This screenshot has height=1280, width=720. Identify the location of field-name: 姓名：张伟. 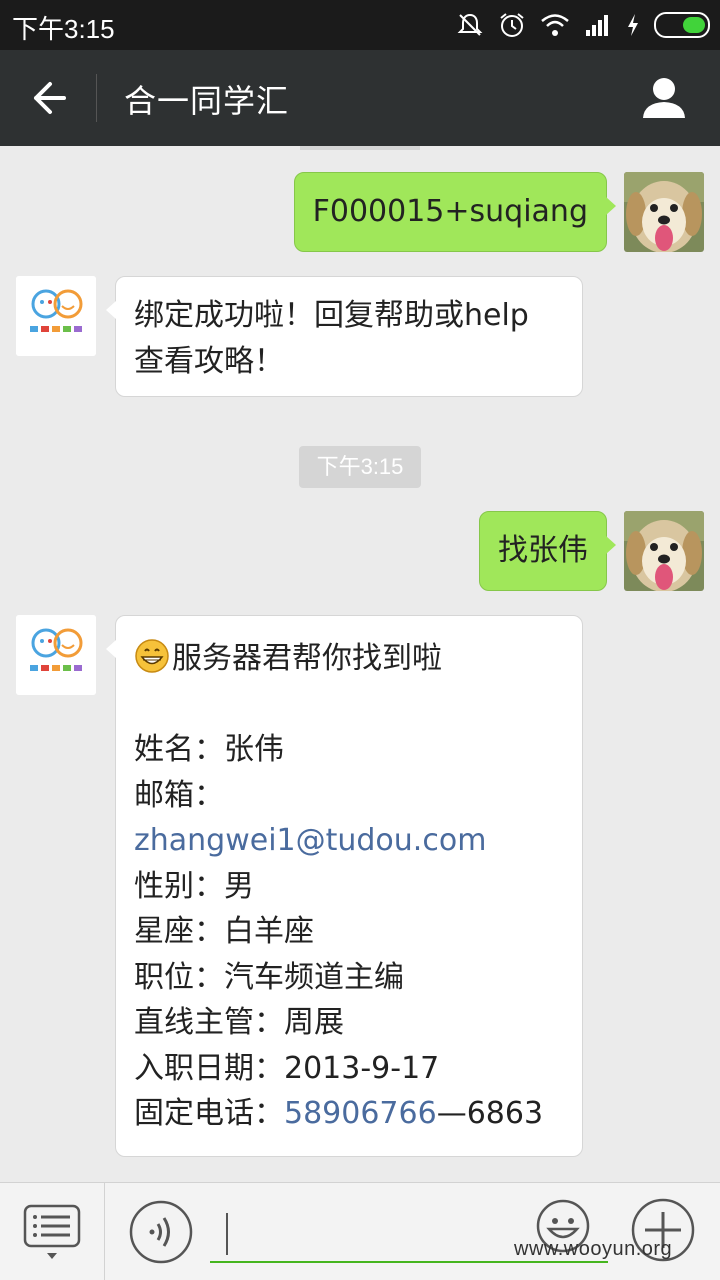
(209, 749).